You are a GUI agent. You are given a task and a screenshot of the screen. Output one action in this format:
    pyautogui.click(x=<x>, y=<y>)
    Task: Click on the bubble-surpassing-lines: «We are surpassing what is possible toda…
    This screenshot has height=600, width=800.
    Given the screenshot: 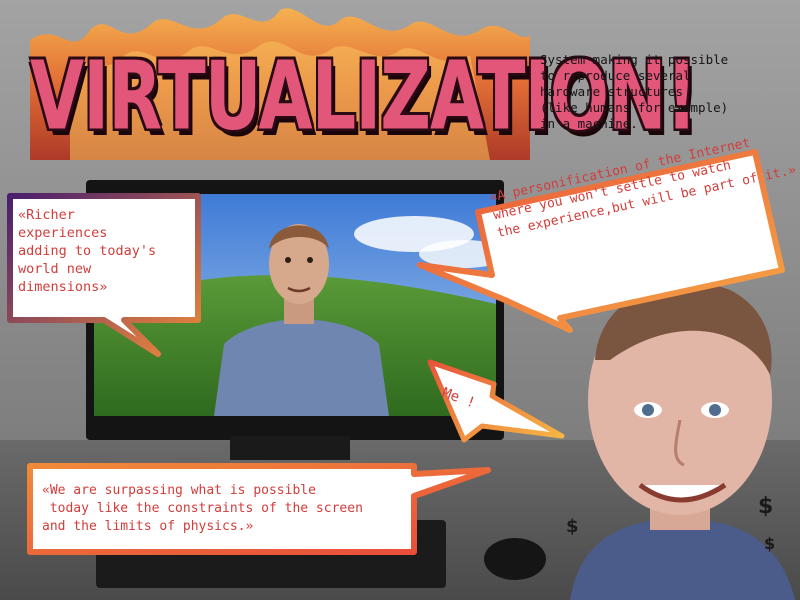 What is the action you would take?
    pyautogui.click(x=202, y=508)
    